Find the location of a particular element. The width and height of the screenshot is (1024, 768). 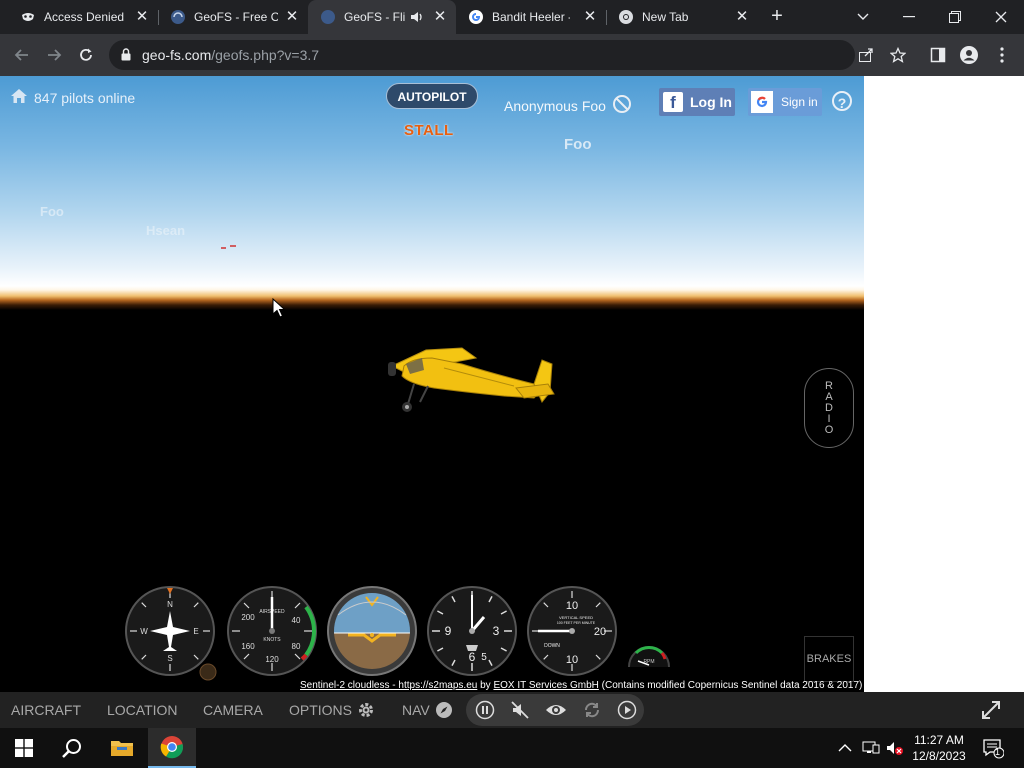

airspeed-tick: 200 is located at coordinates (248, 617).